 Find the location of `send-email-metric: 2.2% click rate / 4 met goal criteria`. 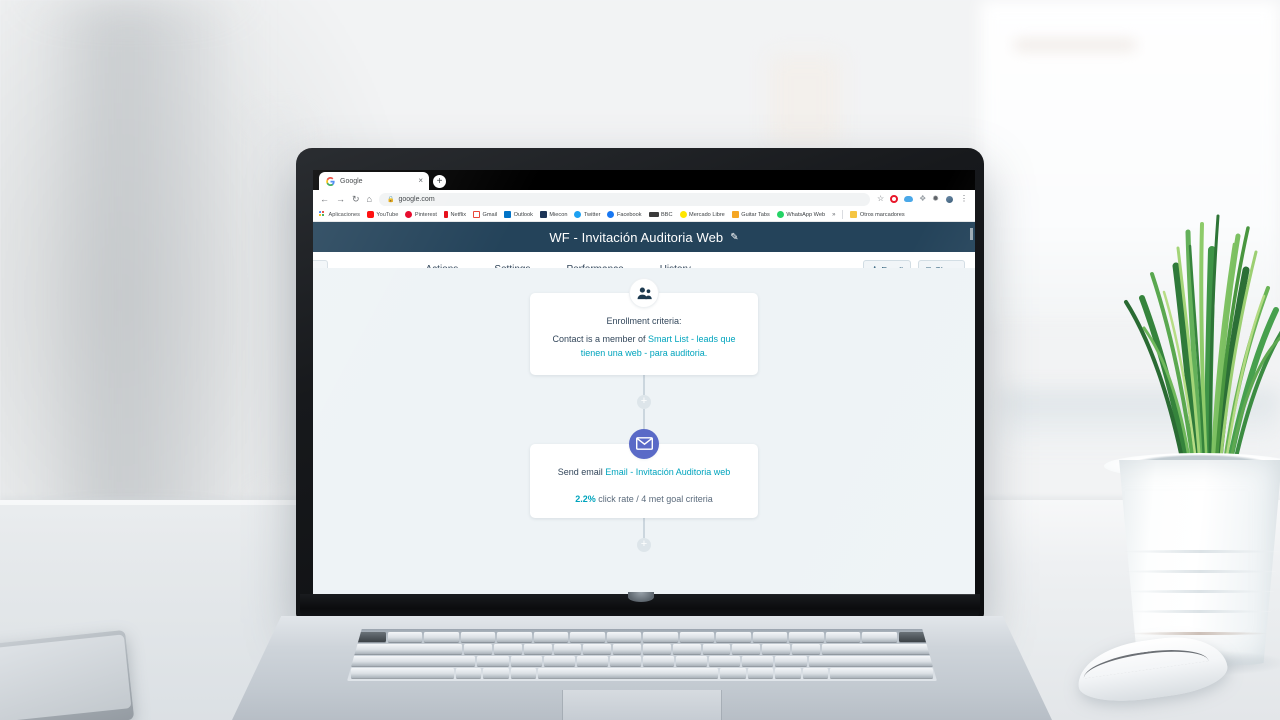

send-email-metric: 2.2% click rate / 4 met goal criteria is located at coordinates (644, 499).